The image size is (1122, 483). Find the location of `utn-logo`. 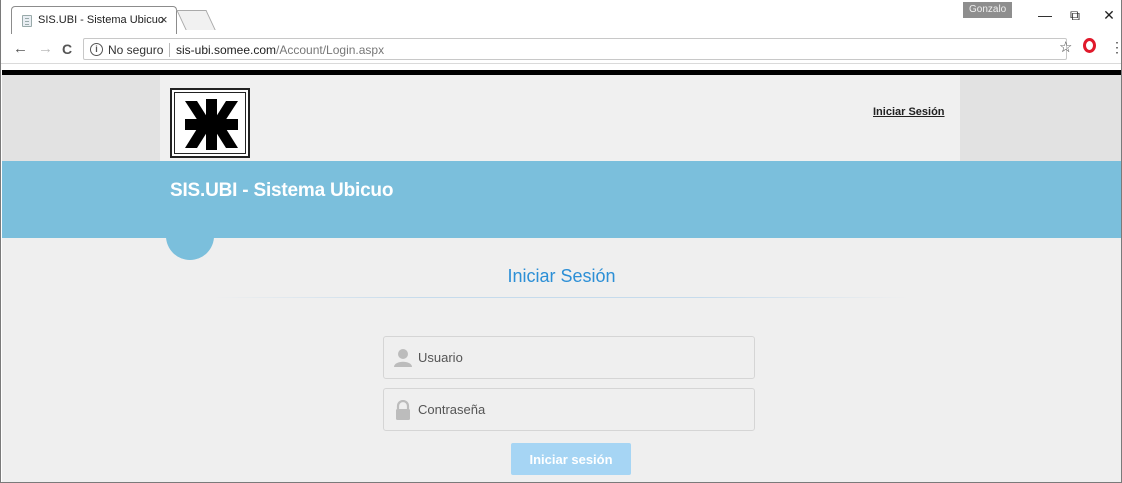

utn-logo is located at coordinates (210, 123).